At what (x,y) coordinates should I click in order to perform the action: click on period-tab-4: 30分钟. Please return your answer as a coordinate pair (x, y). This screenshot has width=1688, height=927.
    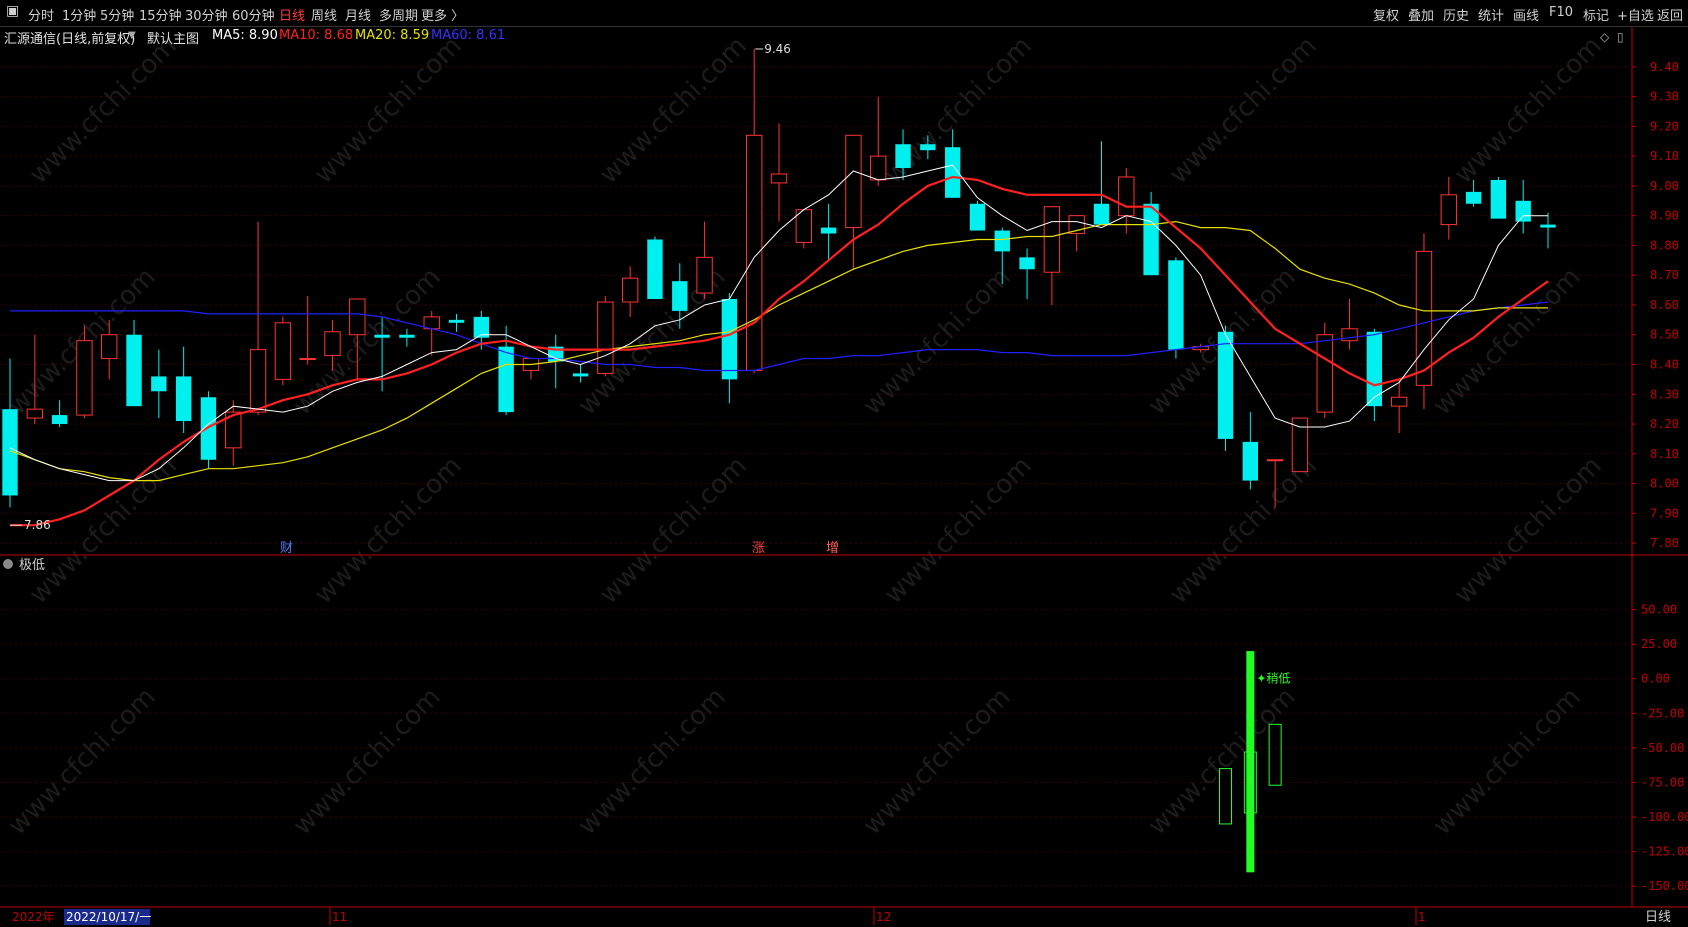
    Looking at the image, I should click on (206, 14).